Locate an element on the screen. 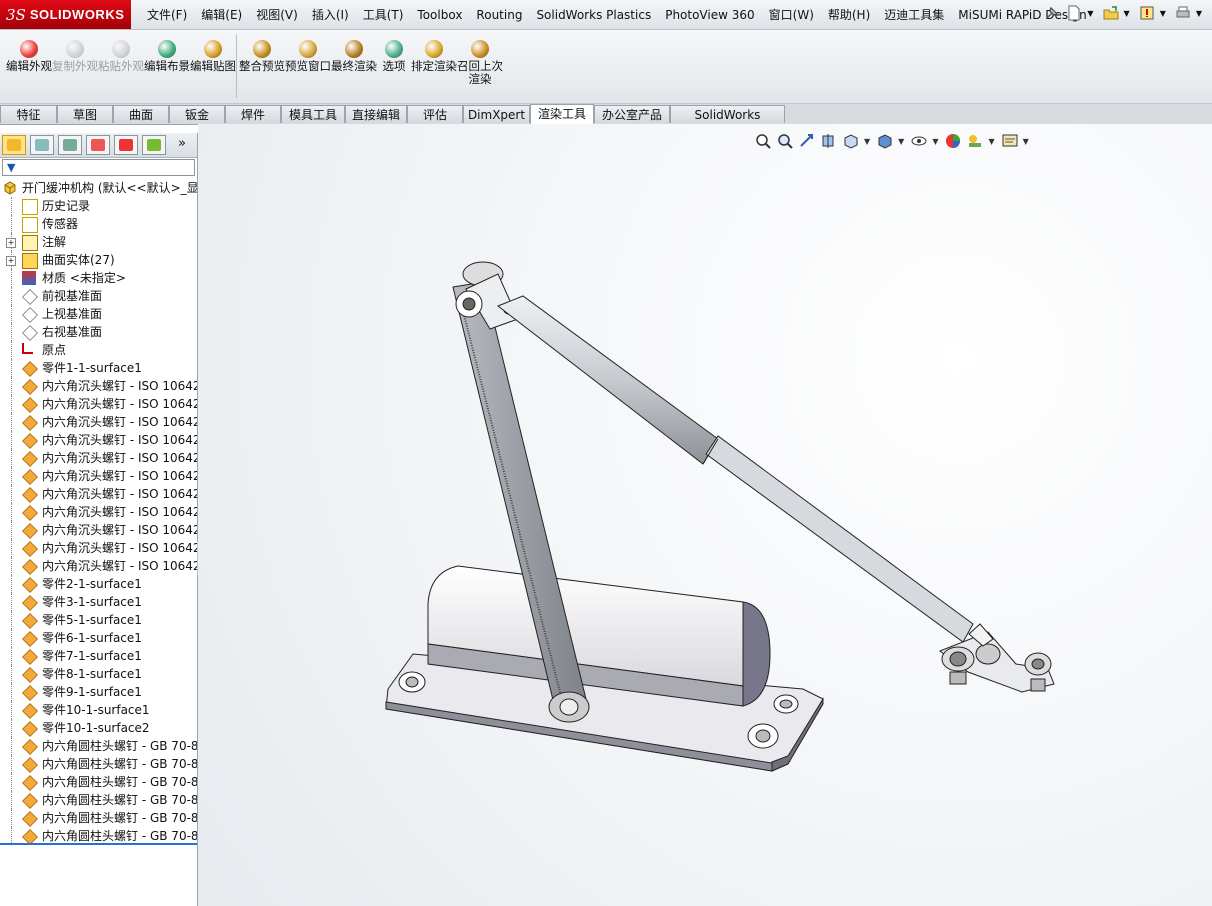 This screenshot has height=906, width=1212. hide-show-items-icon is located at coordinates (919, 141).